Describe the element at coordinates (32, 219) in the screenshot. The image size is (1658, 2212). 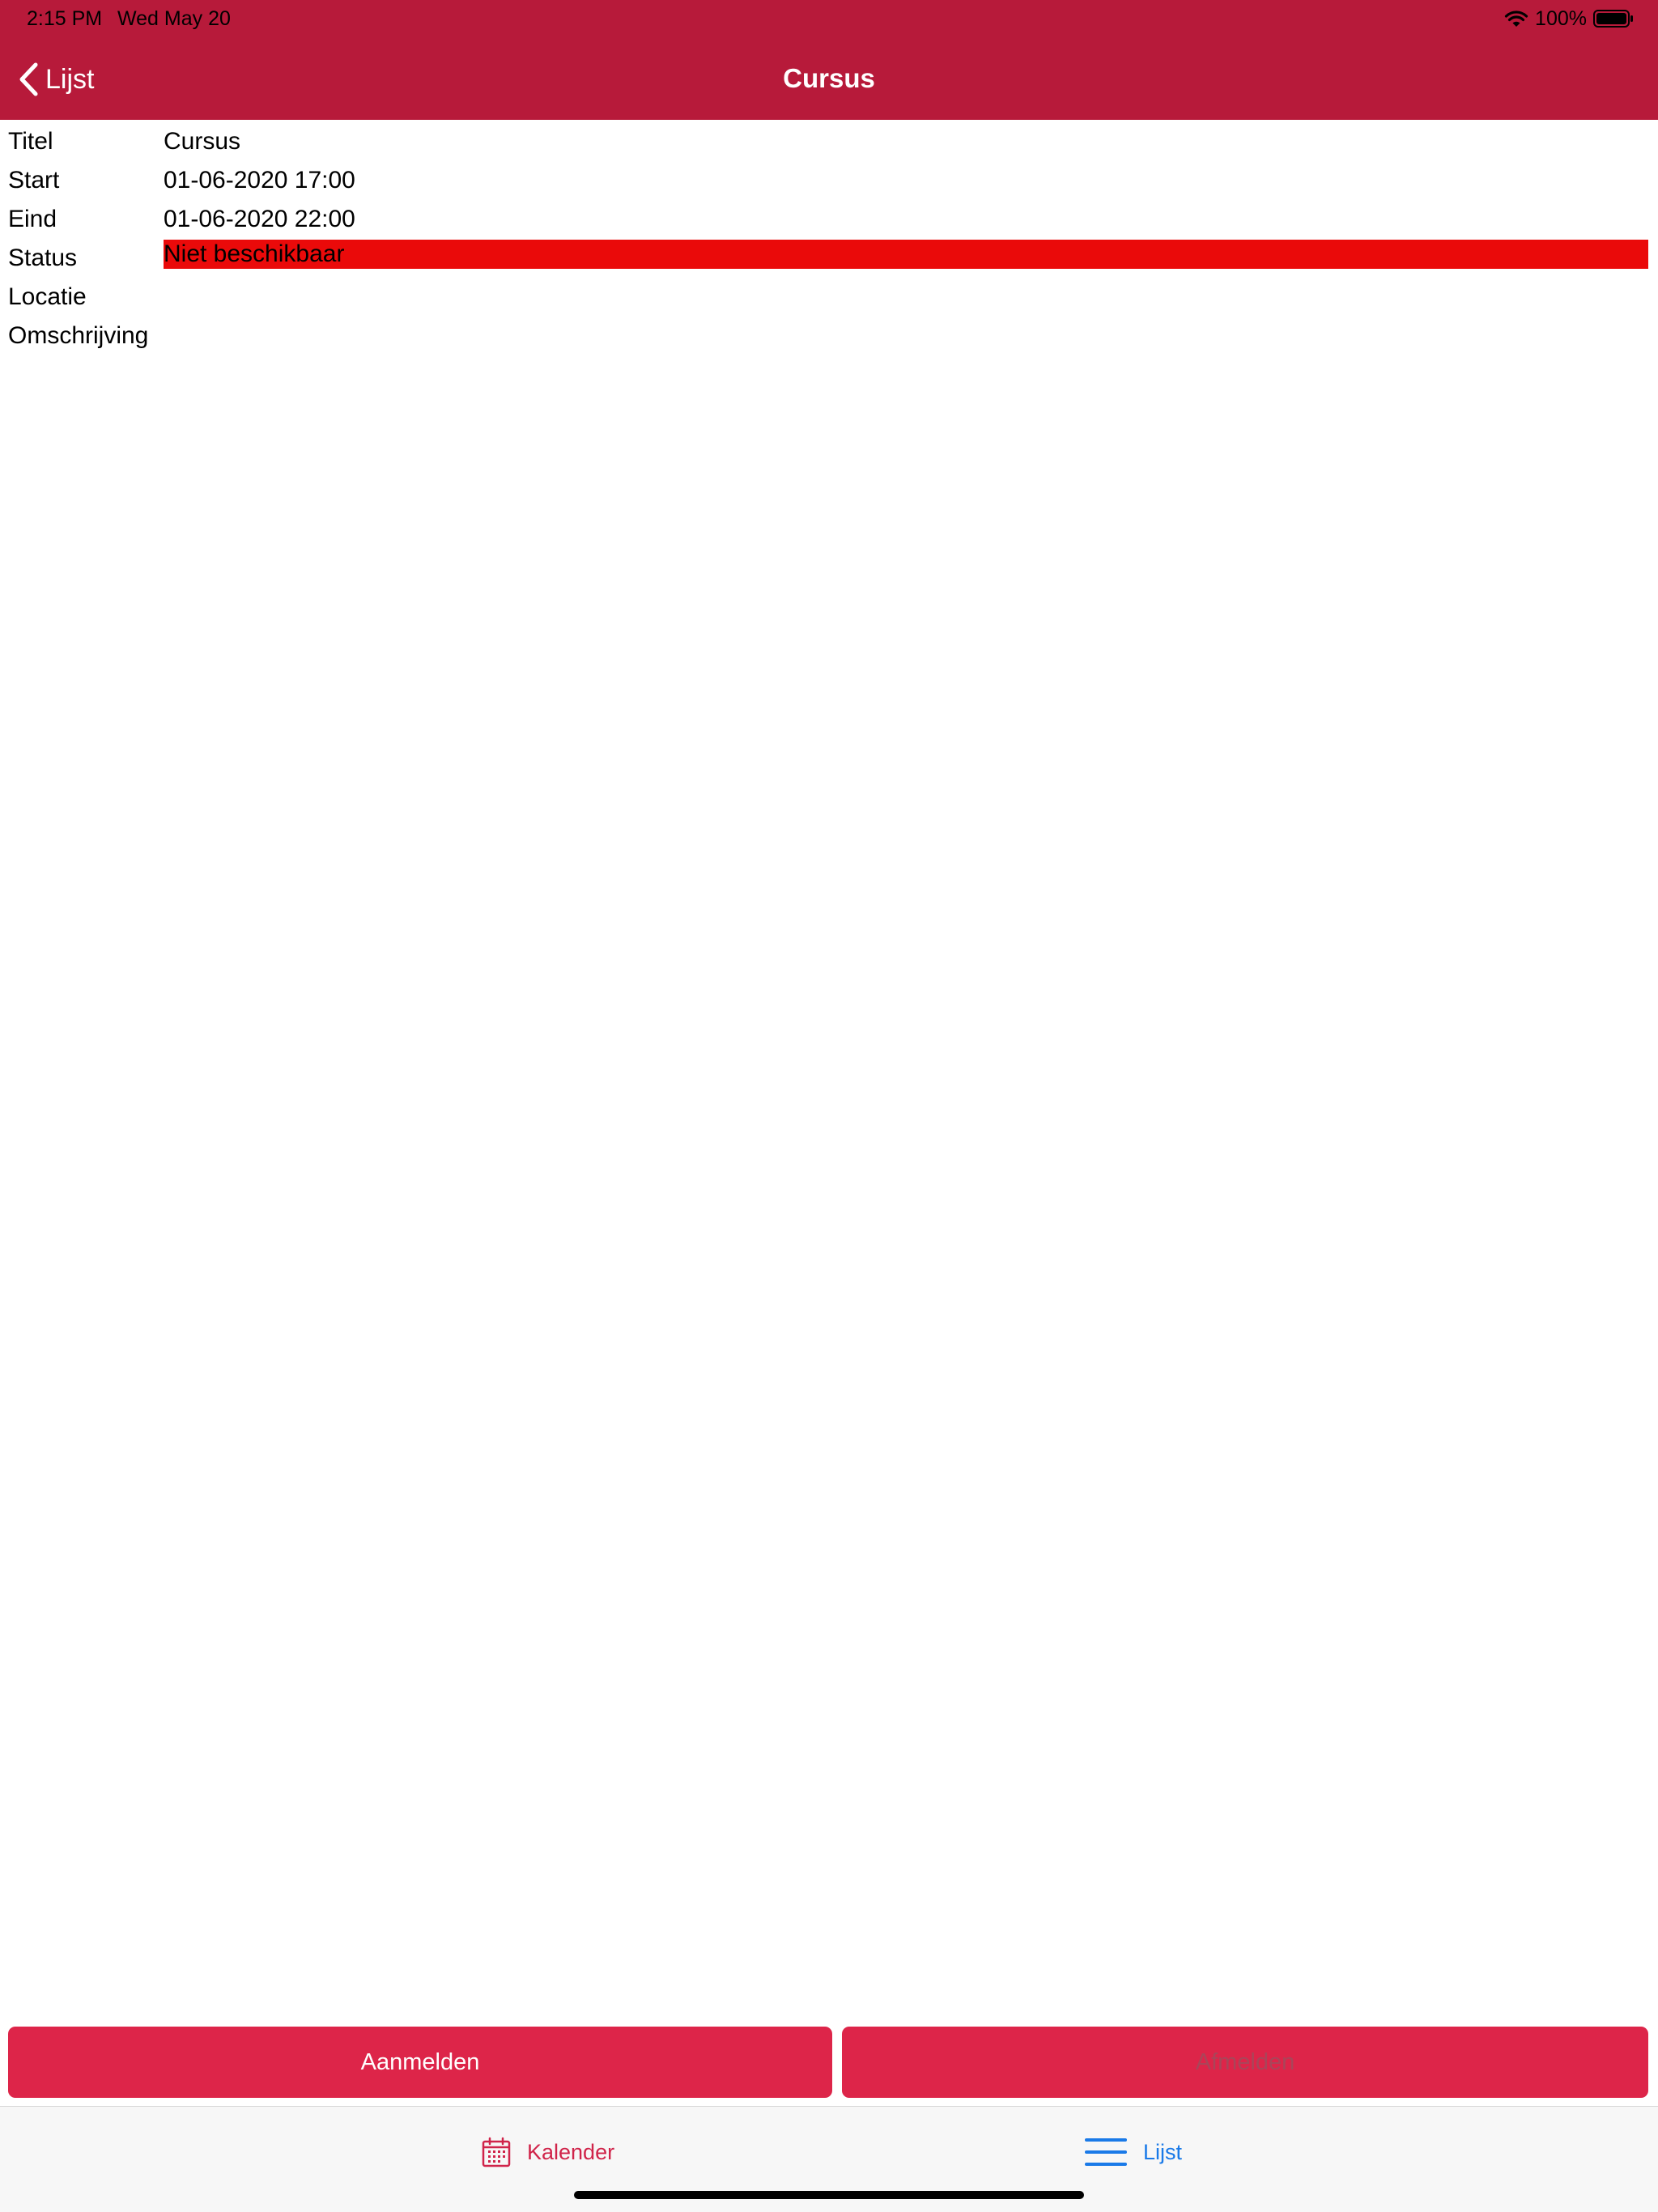
I see `detail-label-eind: Eind` at that location.